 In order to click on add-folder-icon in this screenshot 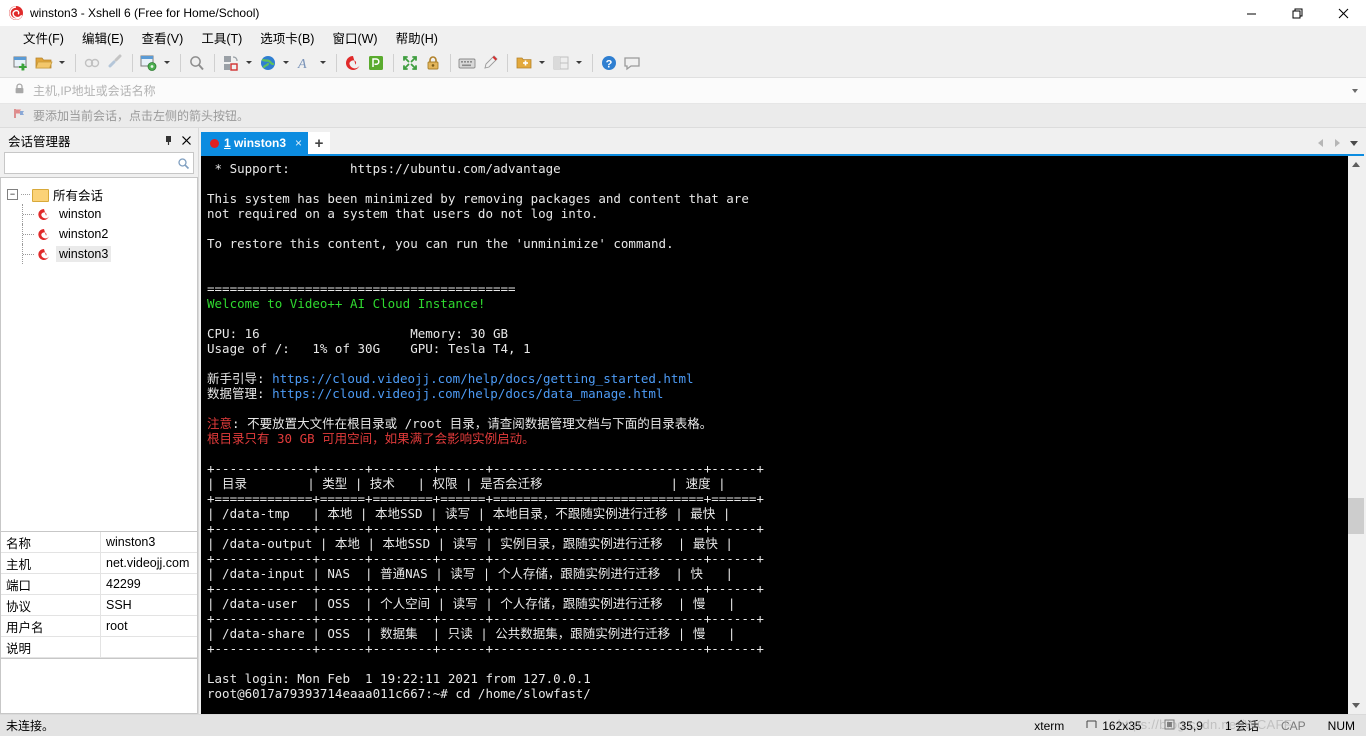, I will do `click(524, 63)`.